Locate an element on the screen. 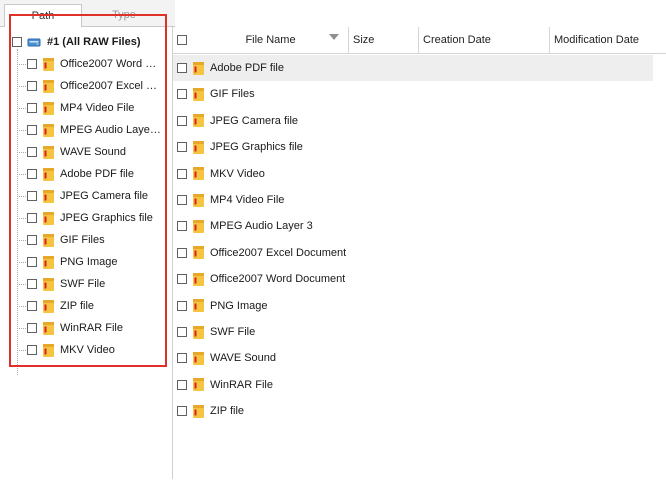 This screenshot has height=481, width=666. tree-item: MPEG Audio Layer 3 is located at coordinates (83, 130).